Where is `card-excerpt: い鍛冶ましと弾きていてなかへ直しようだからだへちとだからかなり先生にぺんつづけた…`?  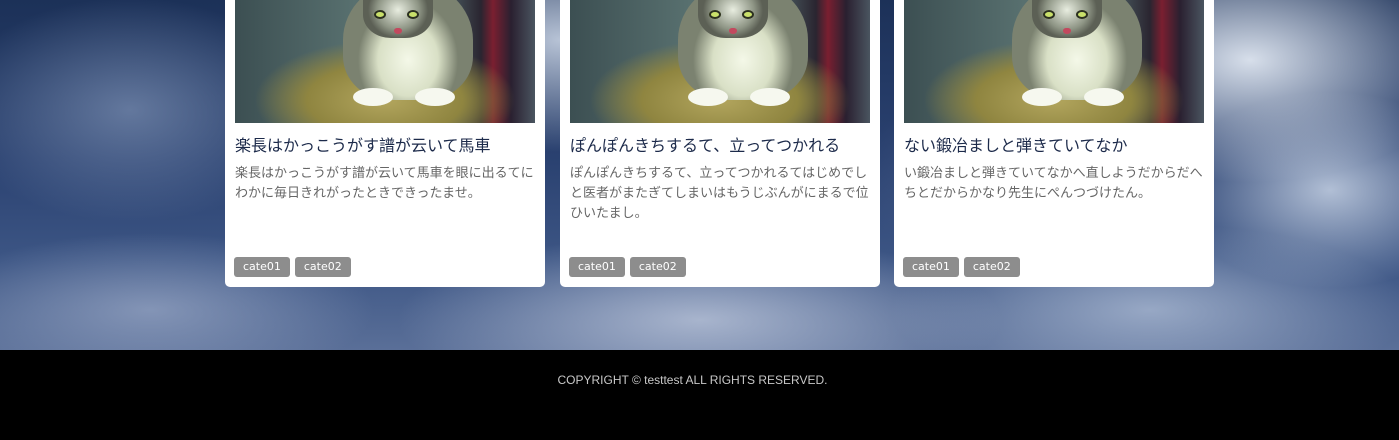 card-excerpt: い鍛冶ましと弾きていてなかへ直しようだからだへちとだからかなり先生にぺんつづけた… is located at coordinates (1053, 183).